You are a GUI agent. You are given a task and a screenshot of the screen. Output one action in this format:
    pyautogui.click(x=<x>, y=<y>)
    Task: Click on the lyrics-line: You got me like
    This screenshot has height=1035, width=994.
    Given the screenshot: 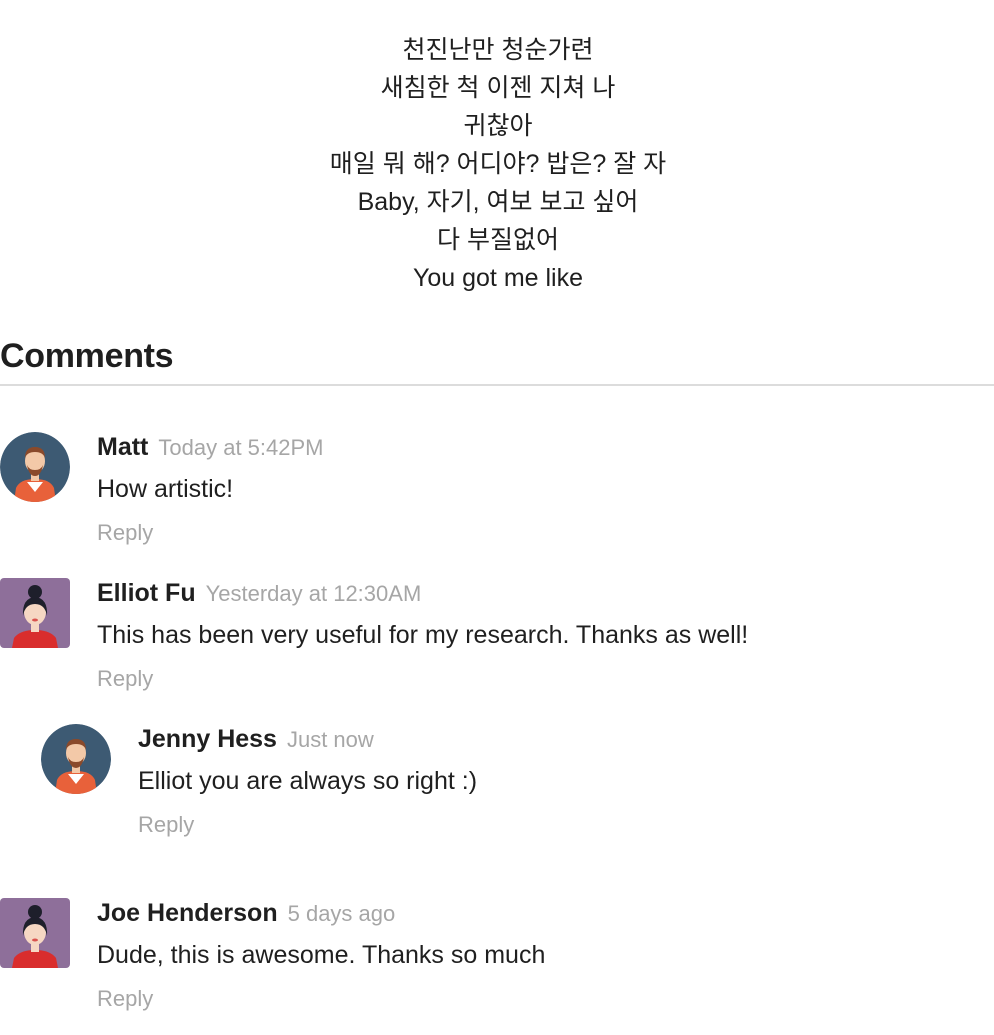 What is the action you would take?
    pyautogui.click(x=498, y=278)
    